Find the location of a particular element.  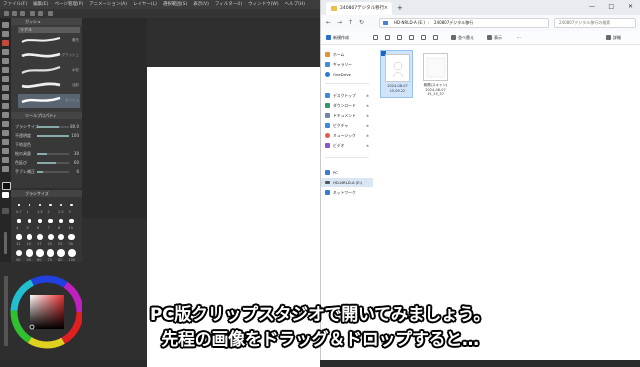

nav-gallery: ギャラリー is located at coordinates (348, 64).